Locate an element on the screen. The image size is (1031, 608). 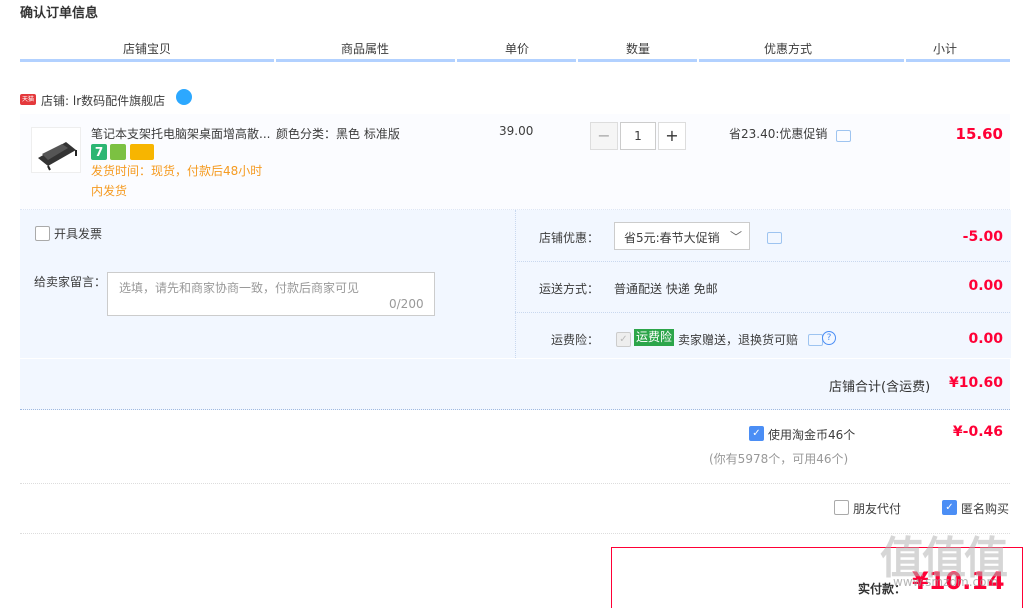
insurance-label: 运费险： is located at coordinates (575, 340).